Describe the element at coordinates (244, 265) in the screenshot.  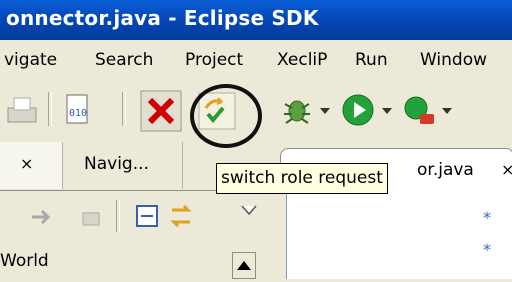
I see `scrollbar-up-button` at that location.